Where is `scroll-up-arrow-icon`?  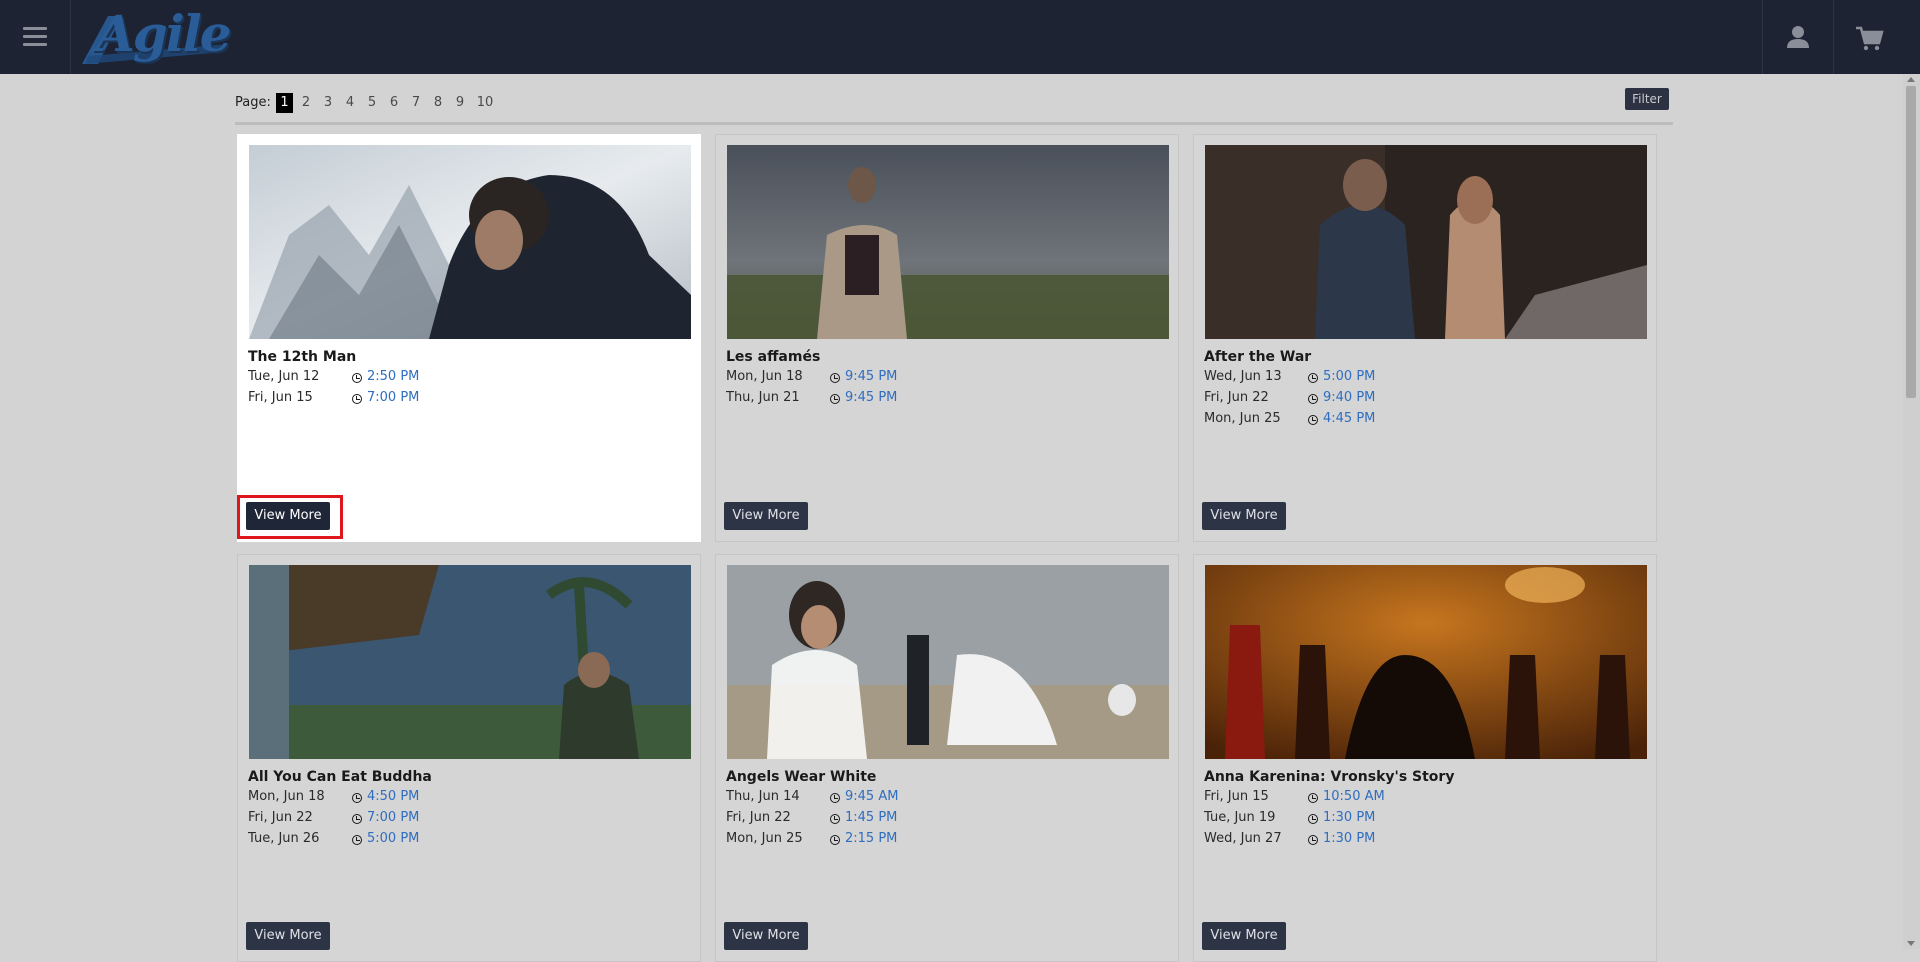 scroll-up-arrow-icon is located at coordinates (1911, 79).